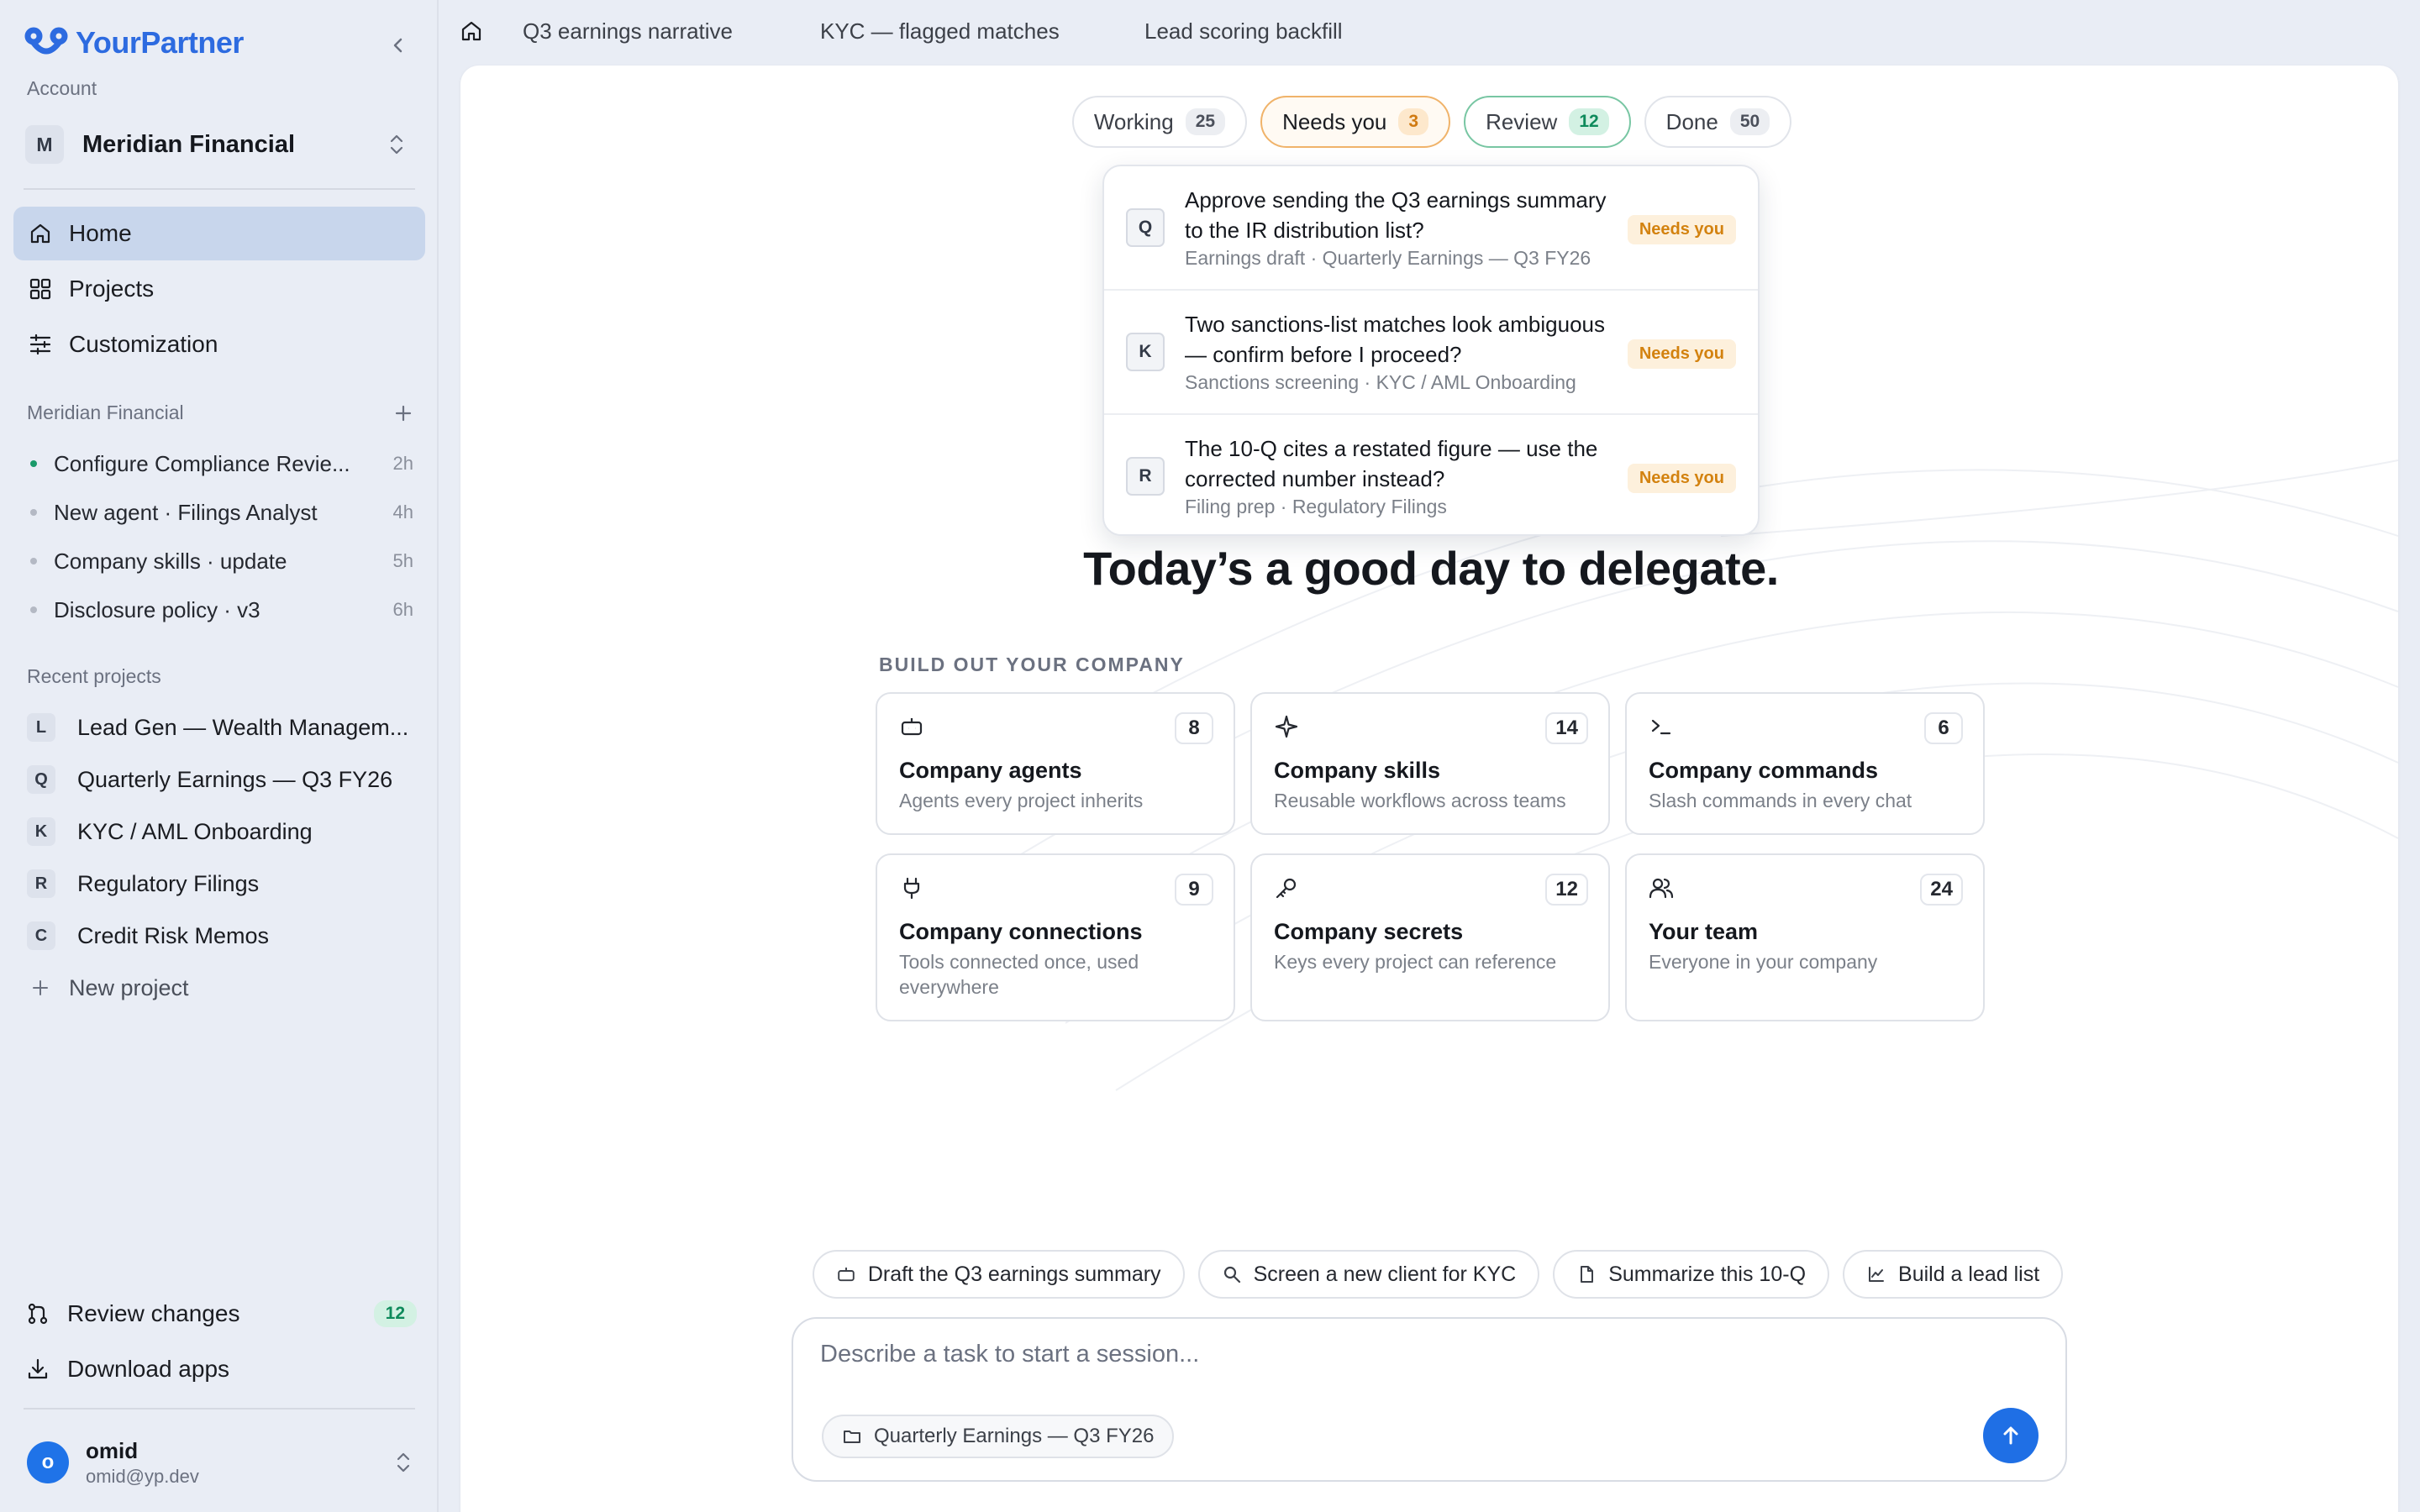 The image size is (2420, 1512). I want to click on project-item: R Regulatory Filings, so click(220, 884).